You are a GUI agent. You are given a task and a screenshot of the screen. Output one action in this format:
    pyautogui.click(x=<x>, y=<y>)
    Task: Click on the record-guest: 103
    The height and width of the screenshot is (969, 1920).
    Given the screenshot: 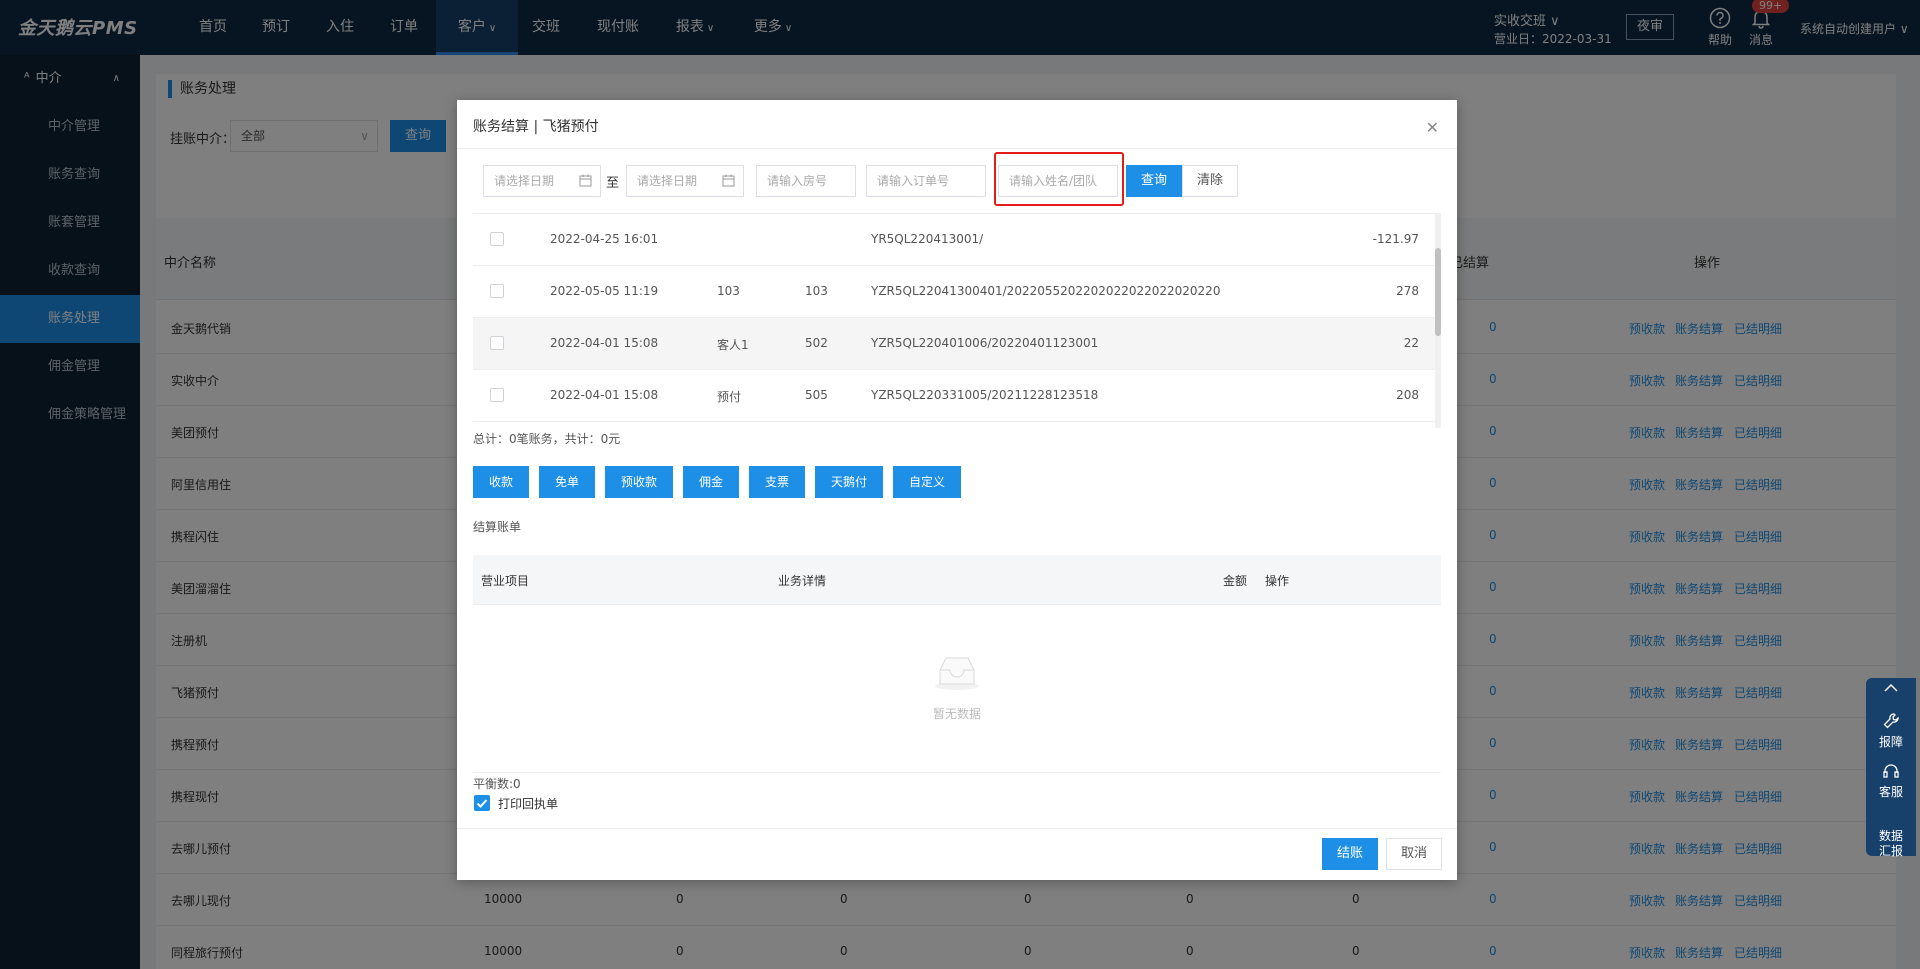 What is the action you would take?
    pyautogui.click(x=728, y=291)
    